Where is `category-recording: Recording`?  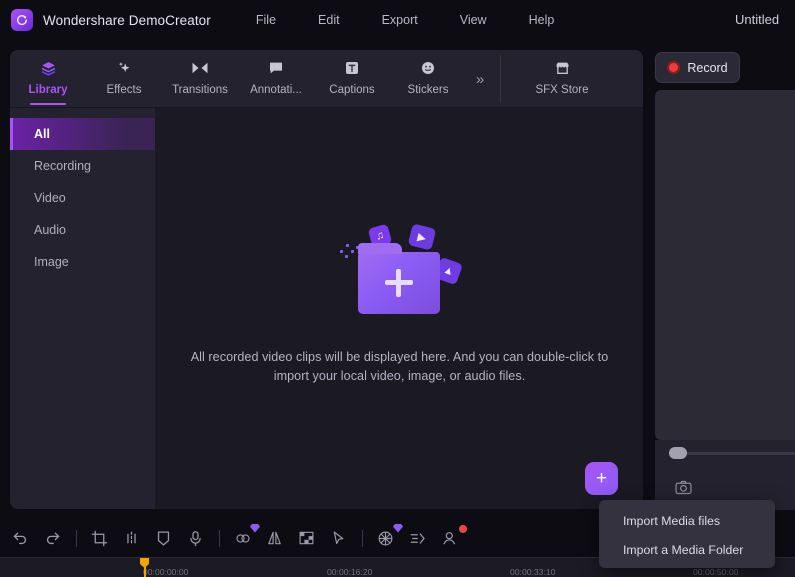
category-recording: Recording is located at coordinates (82, 166).